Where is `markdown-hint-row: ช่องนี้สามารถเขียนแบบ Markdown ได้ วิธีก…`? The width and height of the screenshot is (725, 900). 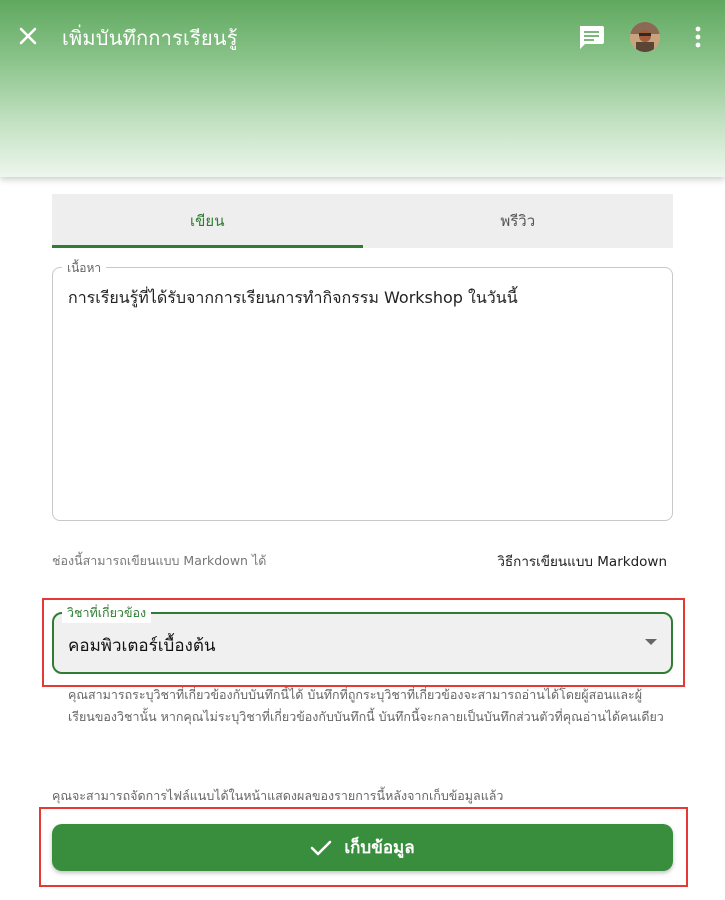
markdown-hint-row: ช่องนี้สามารถเขียนแบบ Markdown ได้ วิธีก… is located at coordinates (362, 560).